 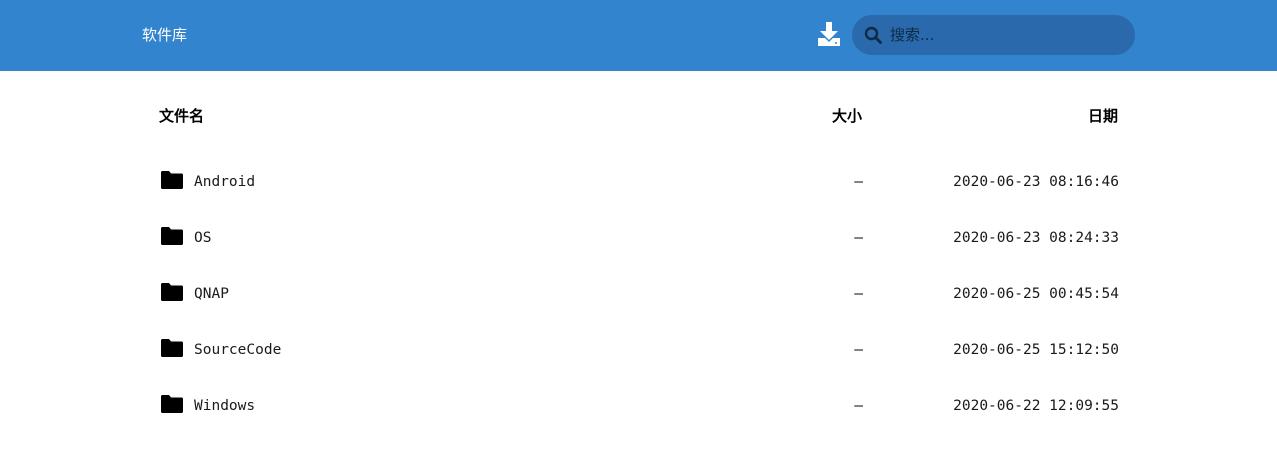 I want to click on file-date: 2020-06-23 08:16:46, so click(x=1036, y=182).